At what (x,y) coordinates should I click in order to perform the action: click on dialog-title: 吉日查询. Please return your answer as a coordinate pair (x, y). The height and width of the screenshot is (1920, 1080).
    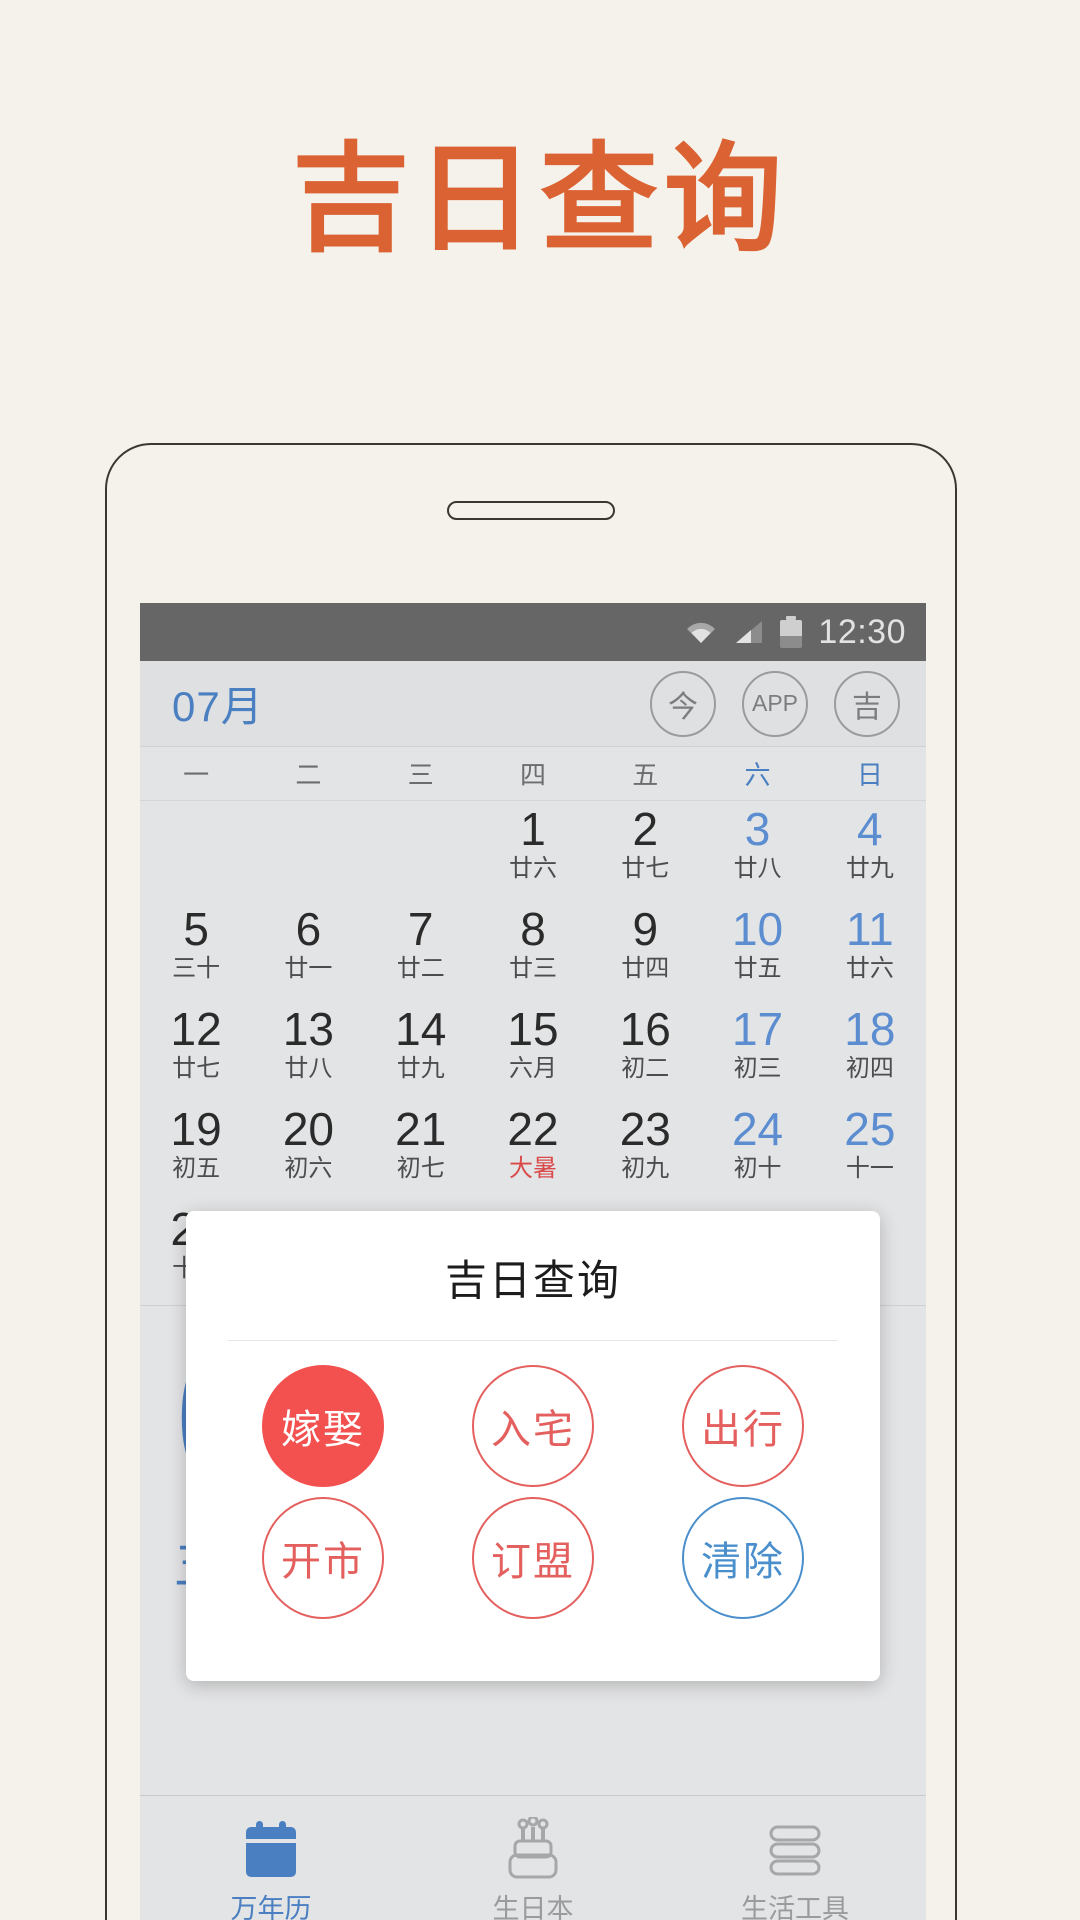
    Looking at the image, I should click on (532, 1280).